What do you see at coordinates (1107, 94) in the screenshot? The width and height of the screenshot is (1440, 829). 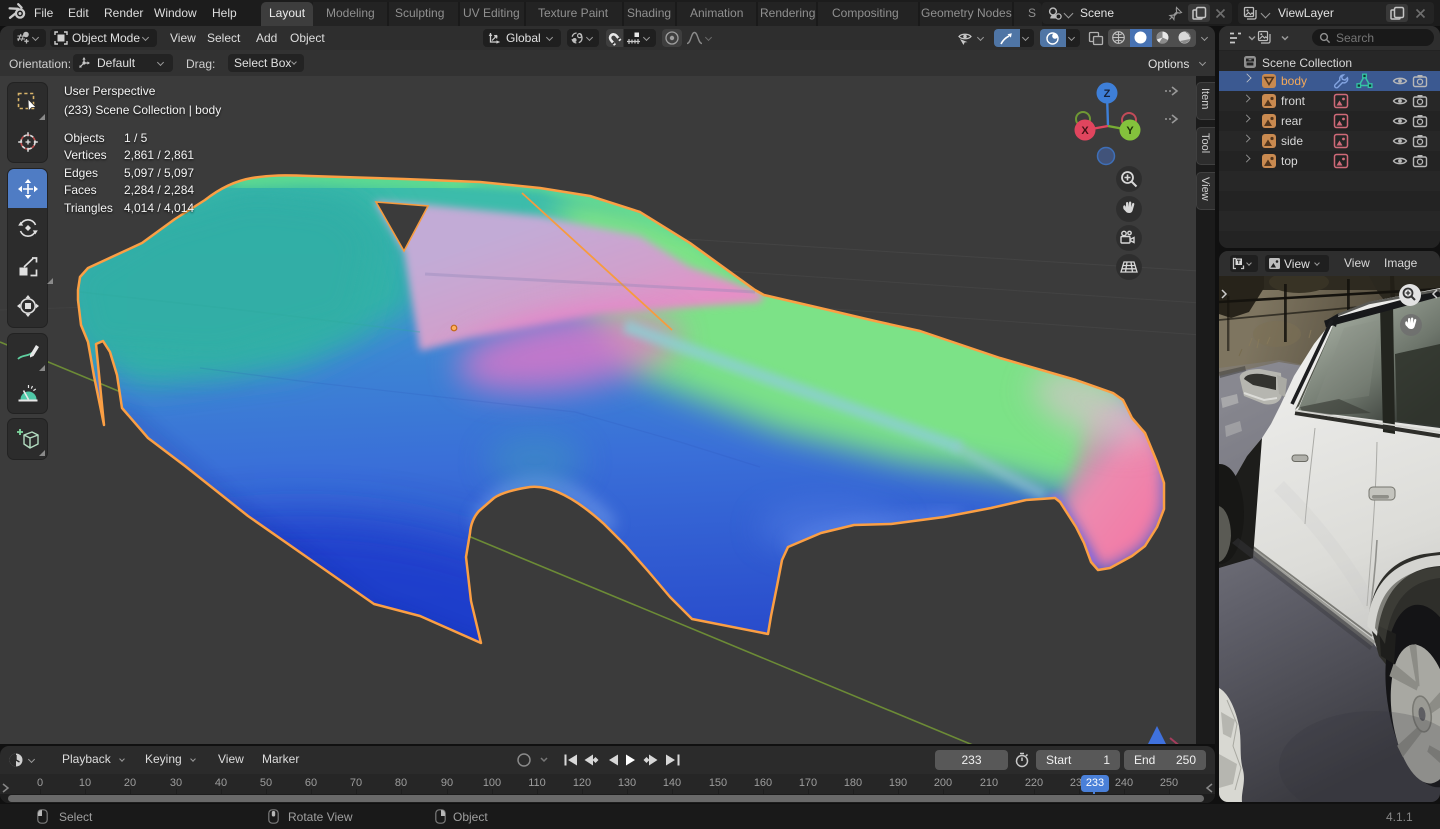 I see `svg-text: Z` at bounding box center [1107, 94].